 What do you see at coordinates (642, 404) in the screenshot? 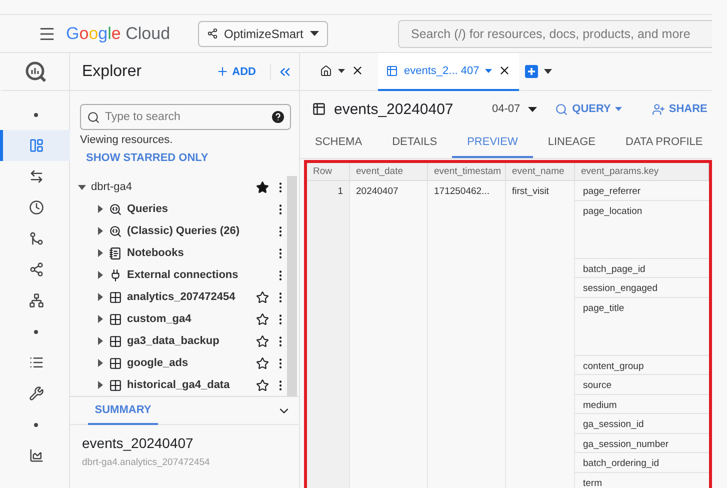
I see `table-cell: medium` at bounding box center [642, 404].